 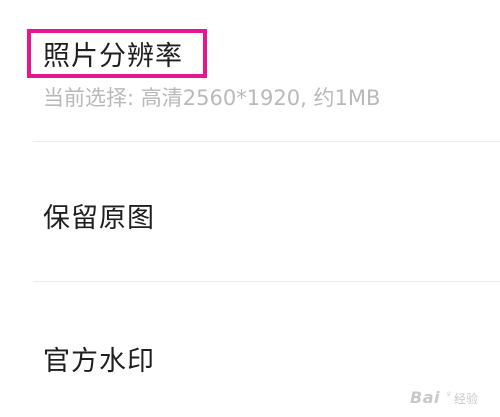 I want to click on official-watermark-title: 官方水印, so click(x=99, y=361).